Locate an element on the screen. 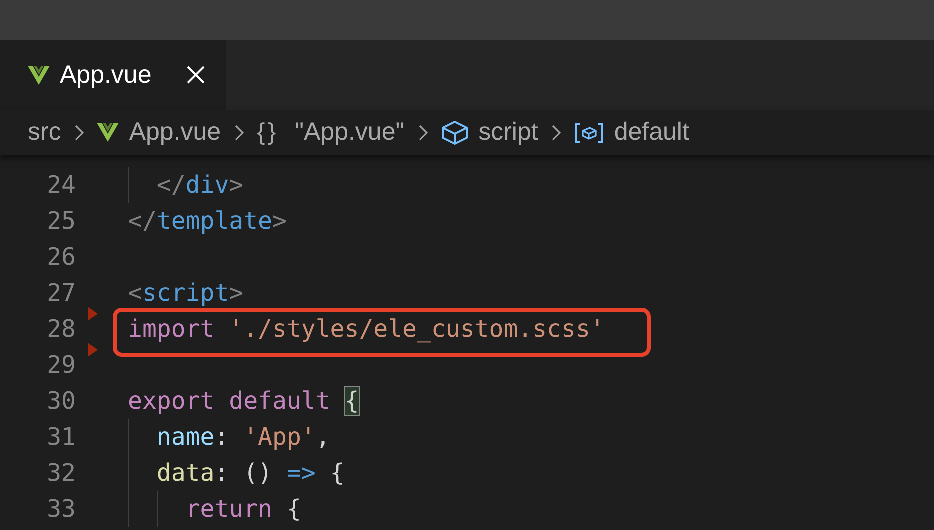 The height and width of the screenshot is (530, 934). code-line: return { is located at coordinates (243, 509).